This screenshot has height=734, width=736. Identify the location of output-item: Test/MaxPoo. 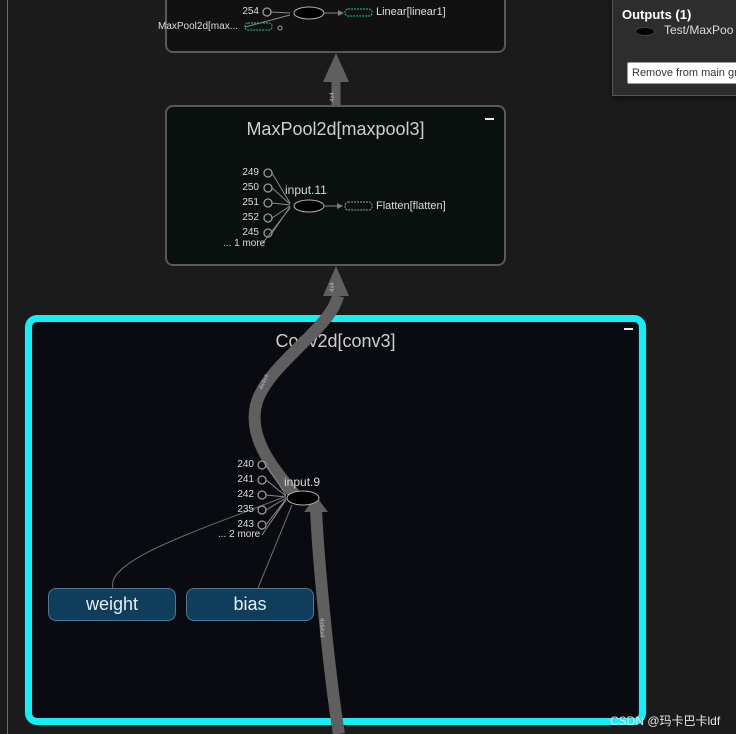
(698, 30).